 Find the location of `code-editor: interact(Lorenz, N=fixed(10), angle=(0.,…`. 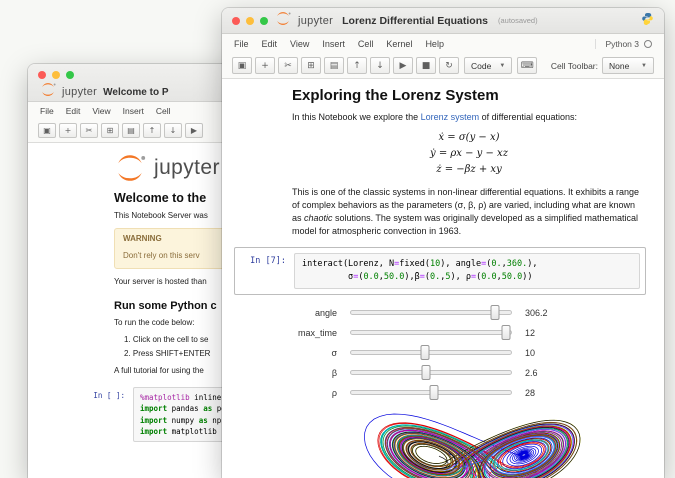

code-editor: interact(Lorenz, N=fixed(10), angle=(0.,… is located at coordinates (467, 271).